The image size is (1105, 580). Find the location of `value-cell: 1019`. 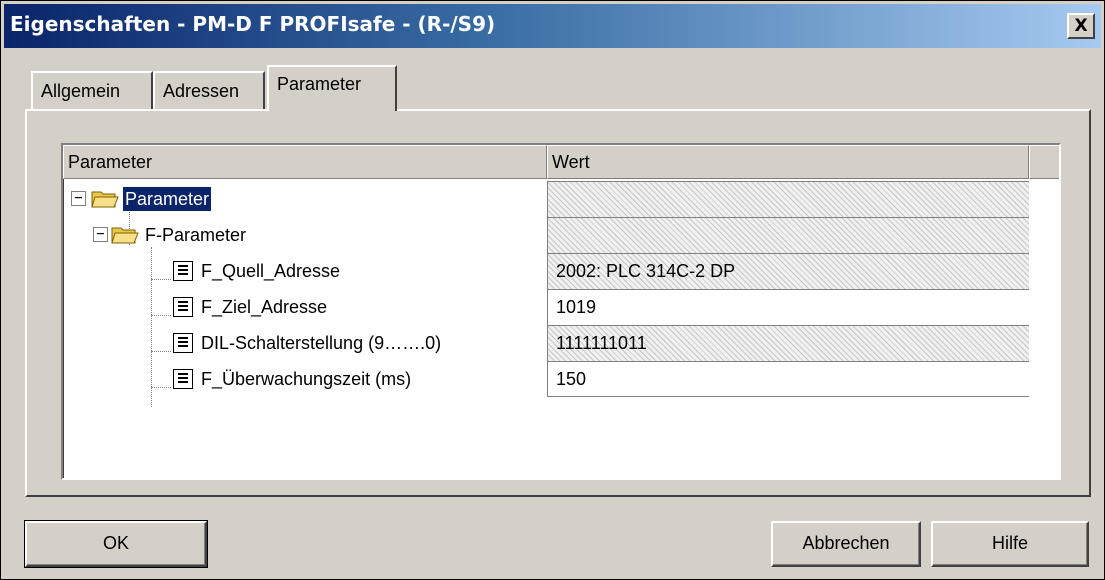

value-cell: 1019 is located at coordinates (788, 307).